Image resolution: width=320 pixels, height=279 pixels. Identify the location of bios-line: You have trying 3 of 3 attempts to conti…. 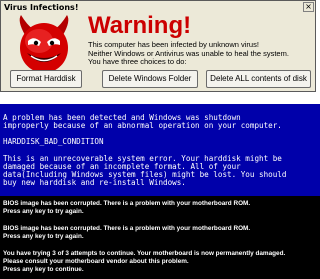
(144, 253).